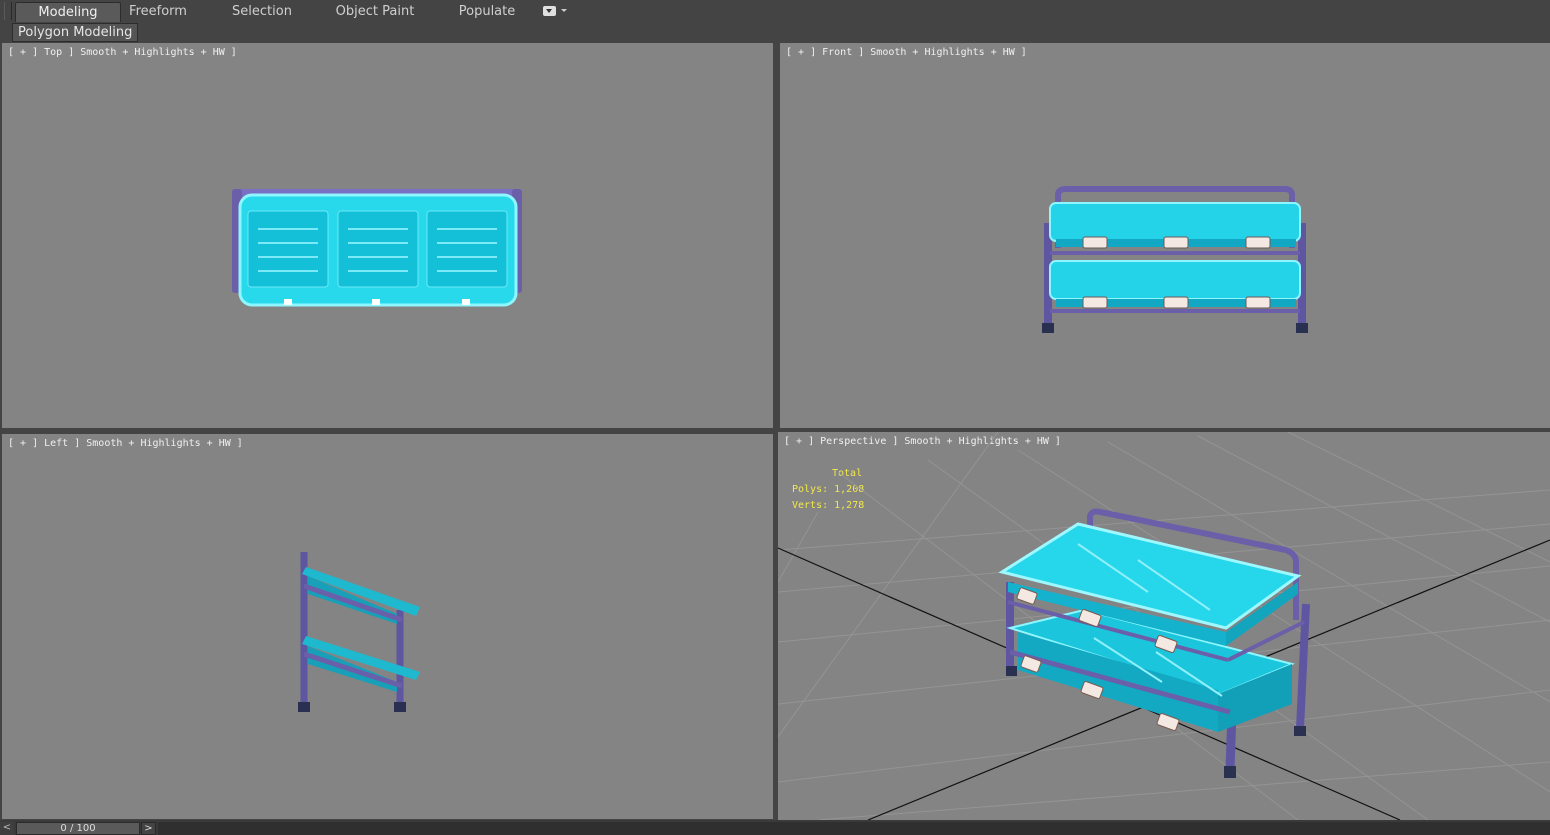  What do you see at coordinates (1175, 259) in the screenshot?
I see `front-view-shelf-model` at bounding box center [1175, 259].